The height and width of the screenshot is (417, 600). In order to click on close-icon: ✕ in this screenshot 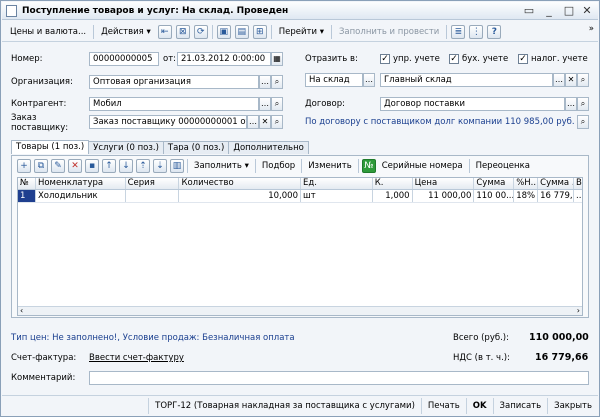, I will do `click(587, 11)`.